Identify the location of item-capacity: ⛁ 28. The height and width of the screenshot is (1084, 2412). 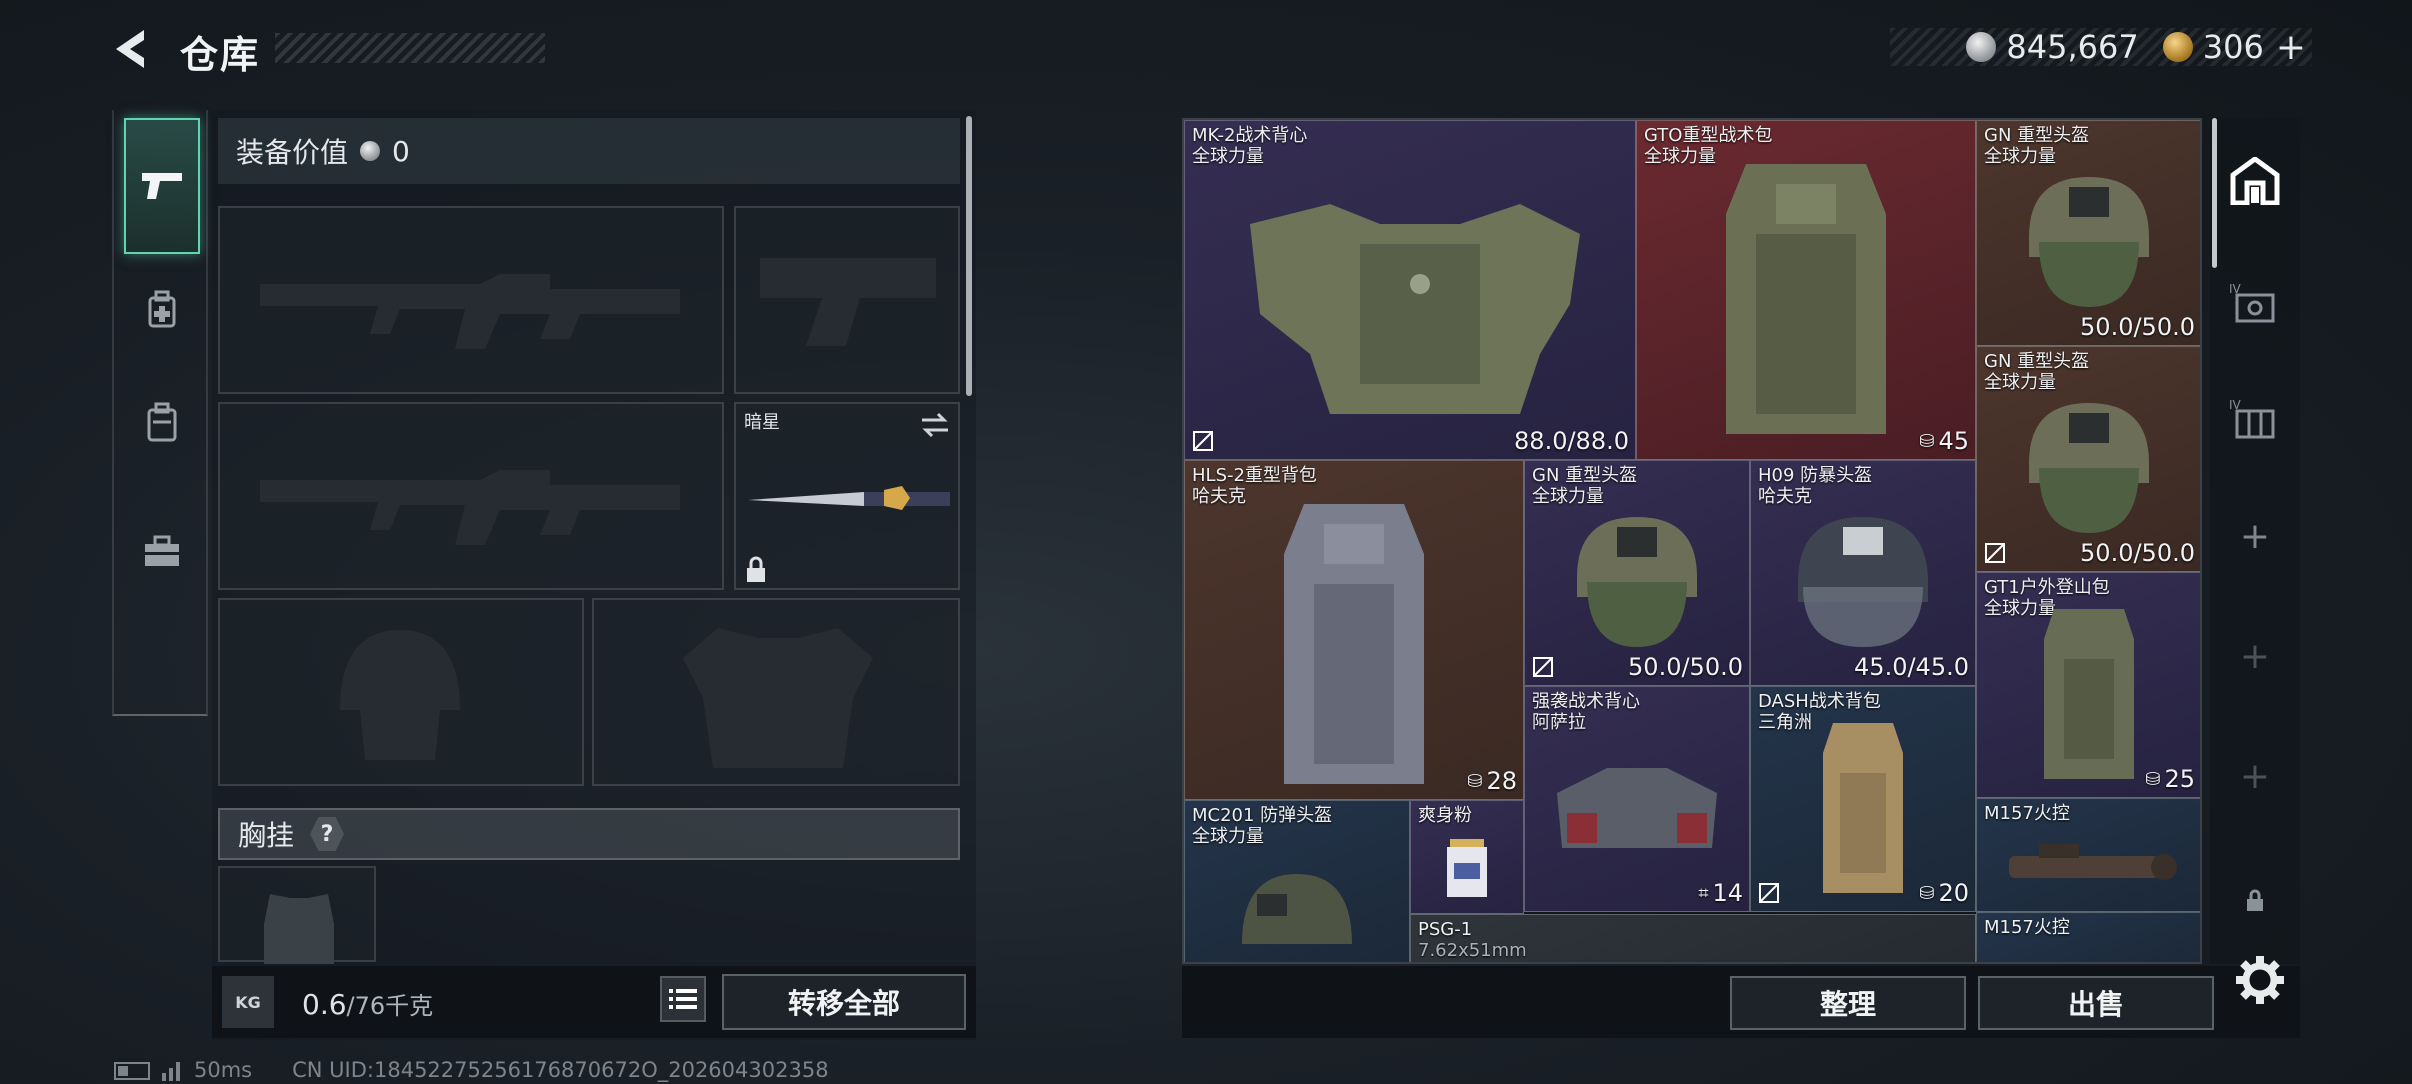
(1492, 781).